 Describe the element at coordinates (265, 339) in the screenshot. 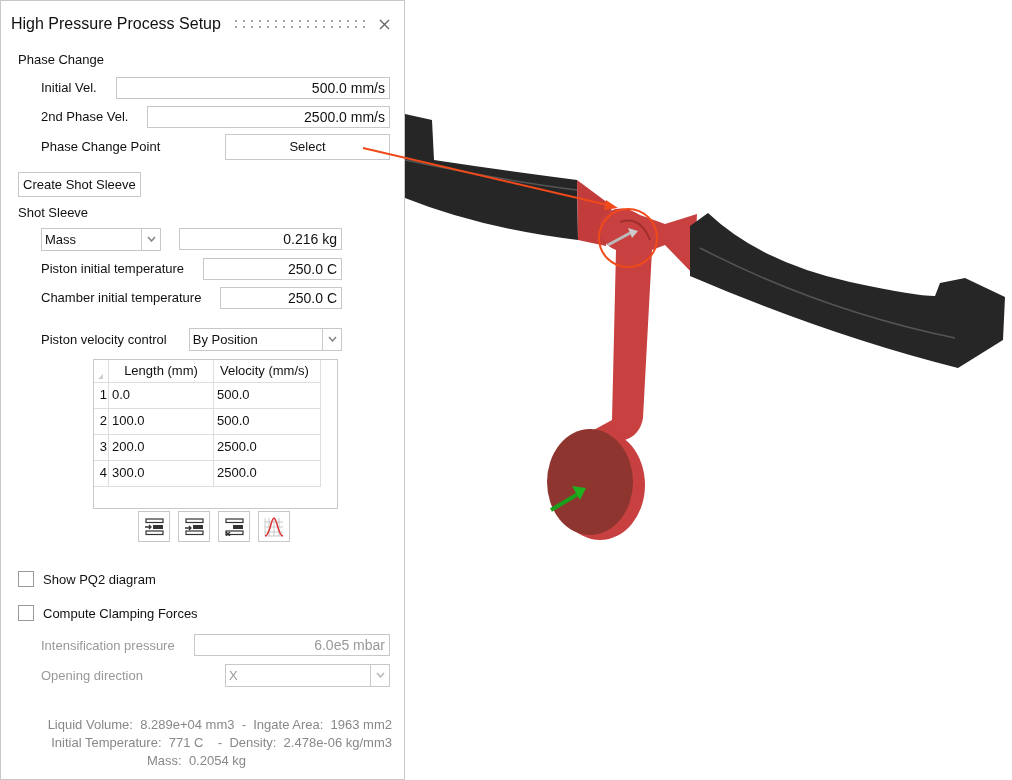

I see `velocity-control-dropdown: By Position` at that location.